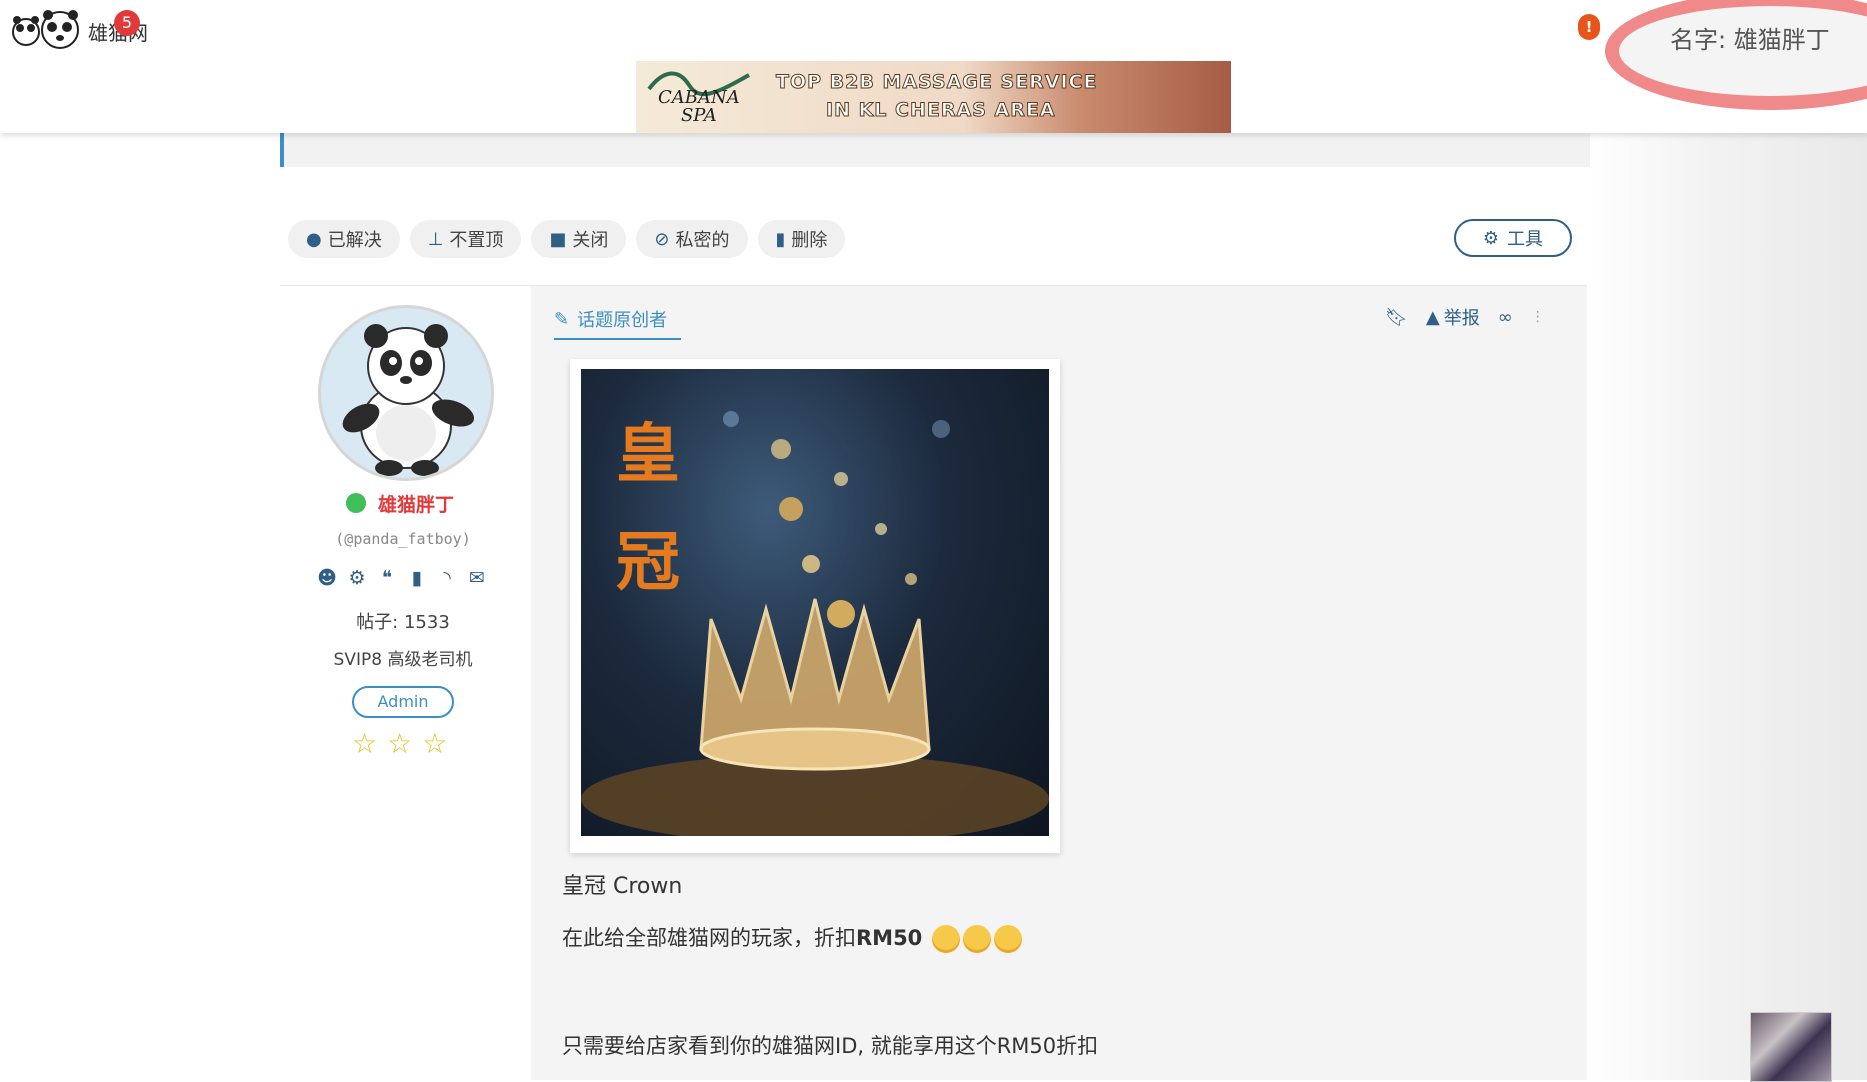 The height and width of the screenshot is (1082, 1867). What do you see at coordinates (387, 578) in the screenshot?
I see `comments-icon: ❝` at bounding box center [387, 578].